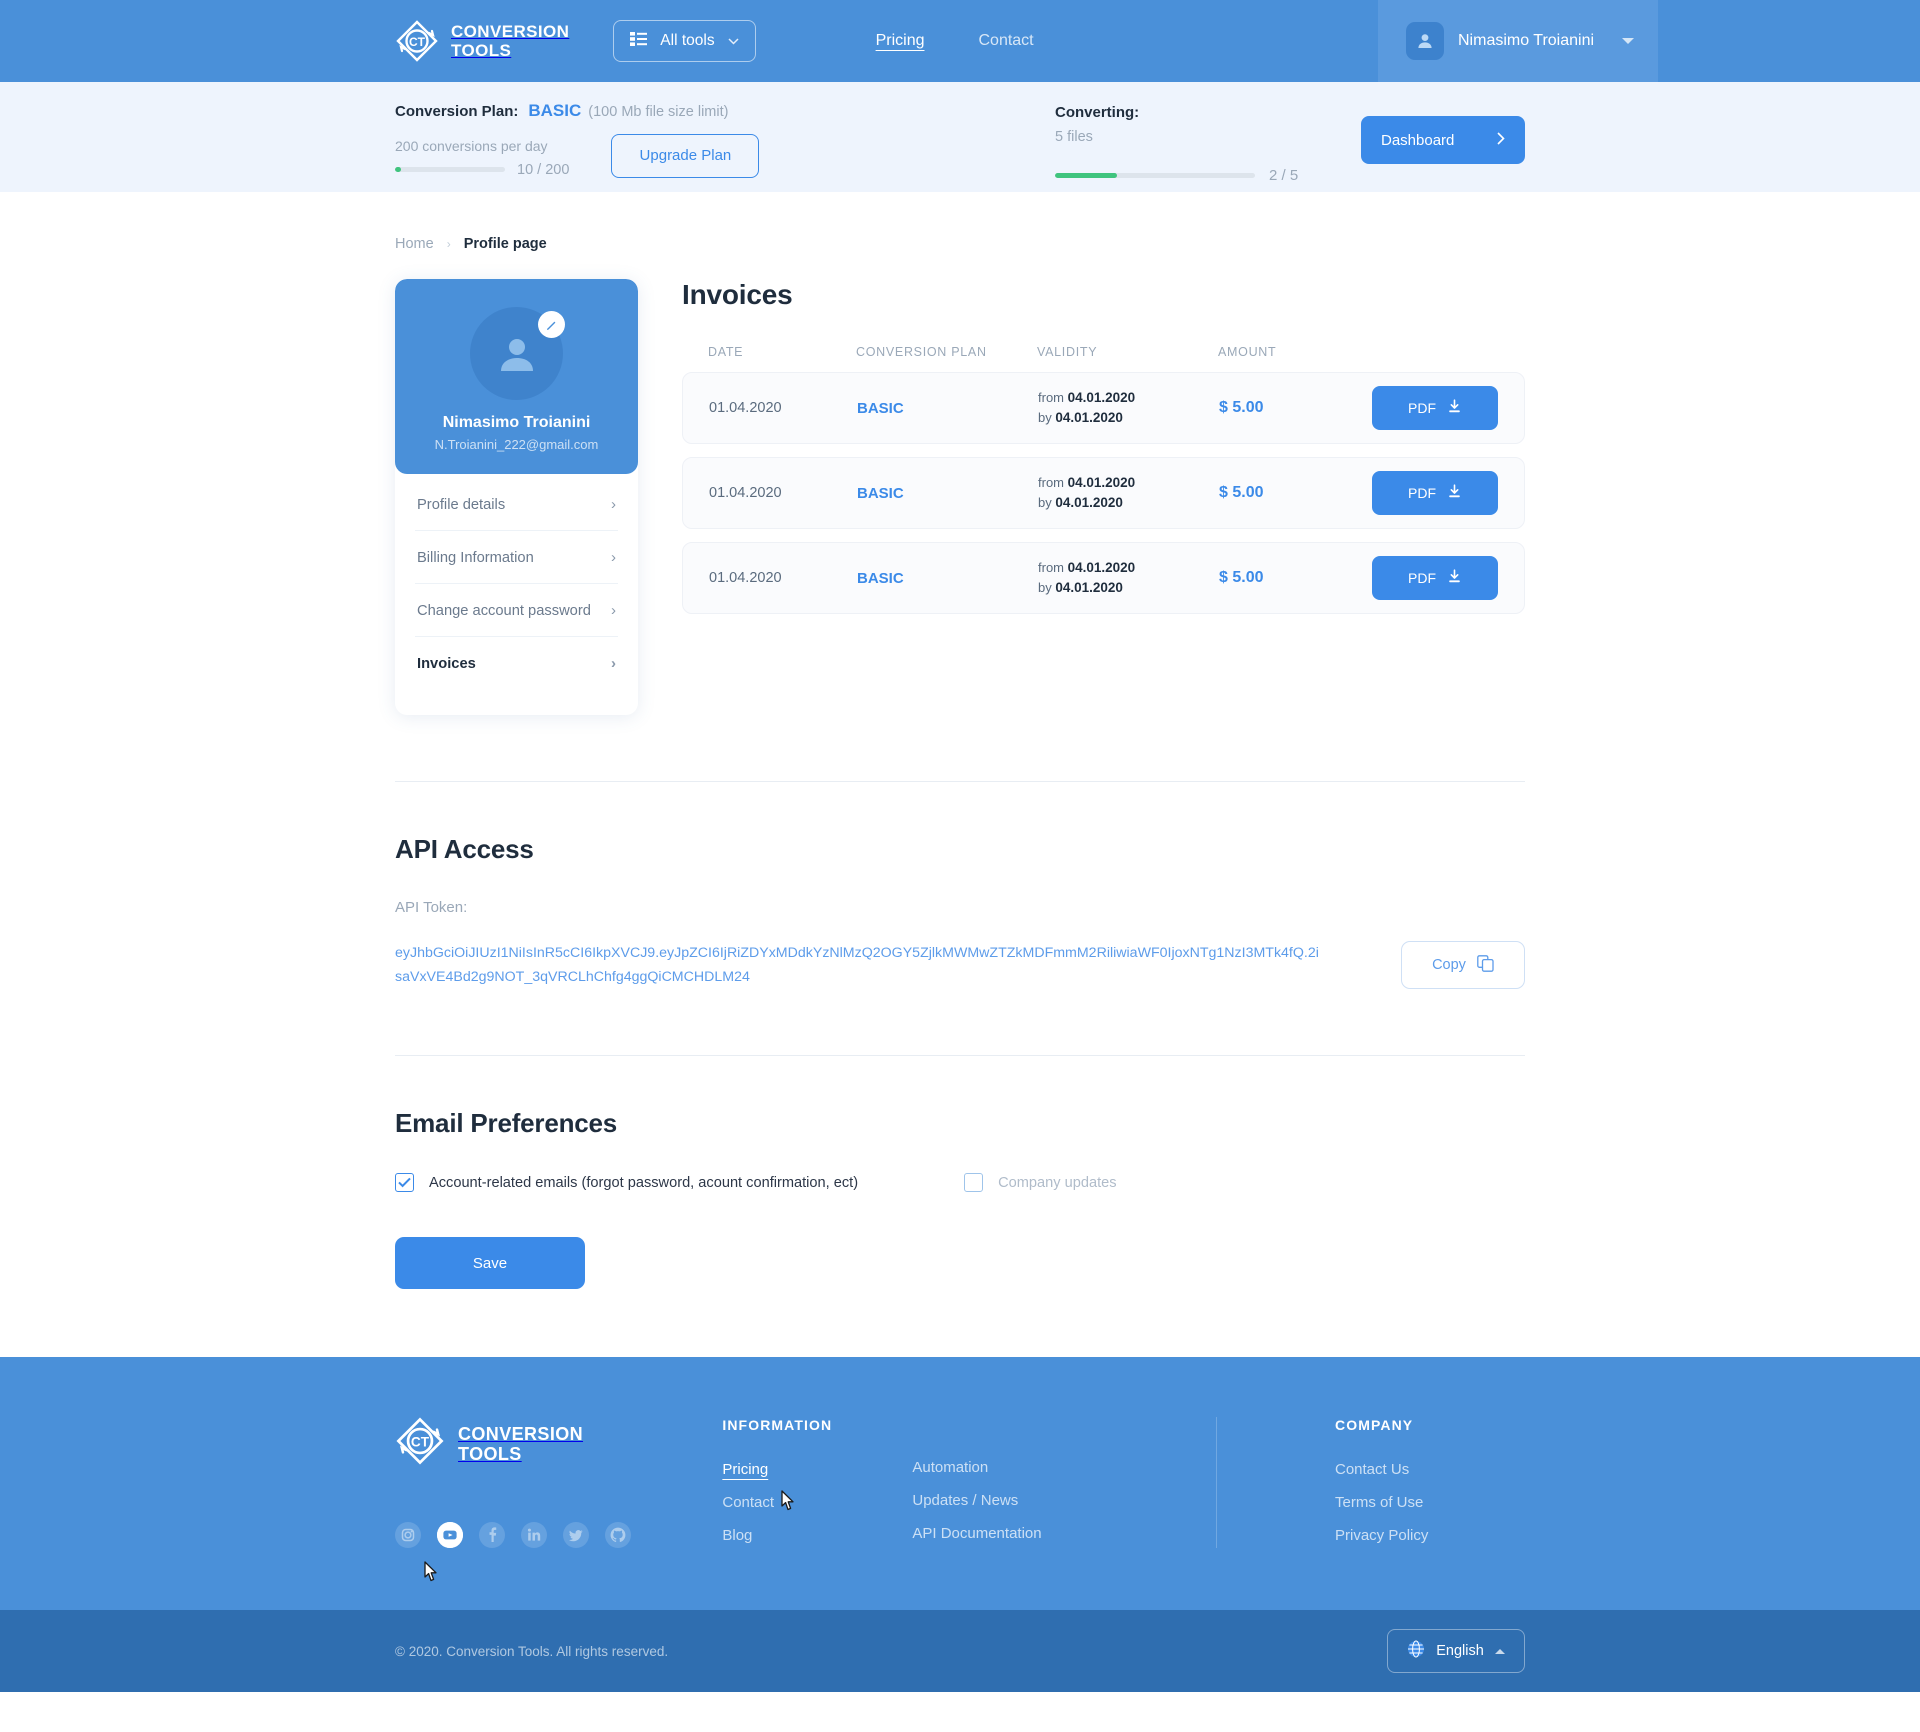  What do you see at coordinates (551, 324) in the screenshot?
I see `edit-avatar-button` at bounding box center [551, 324].